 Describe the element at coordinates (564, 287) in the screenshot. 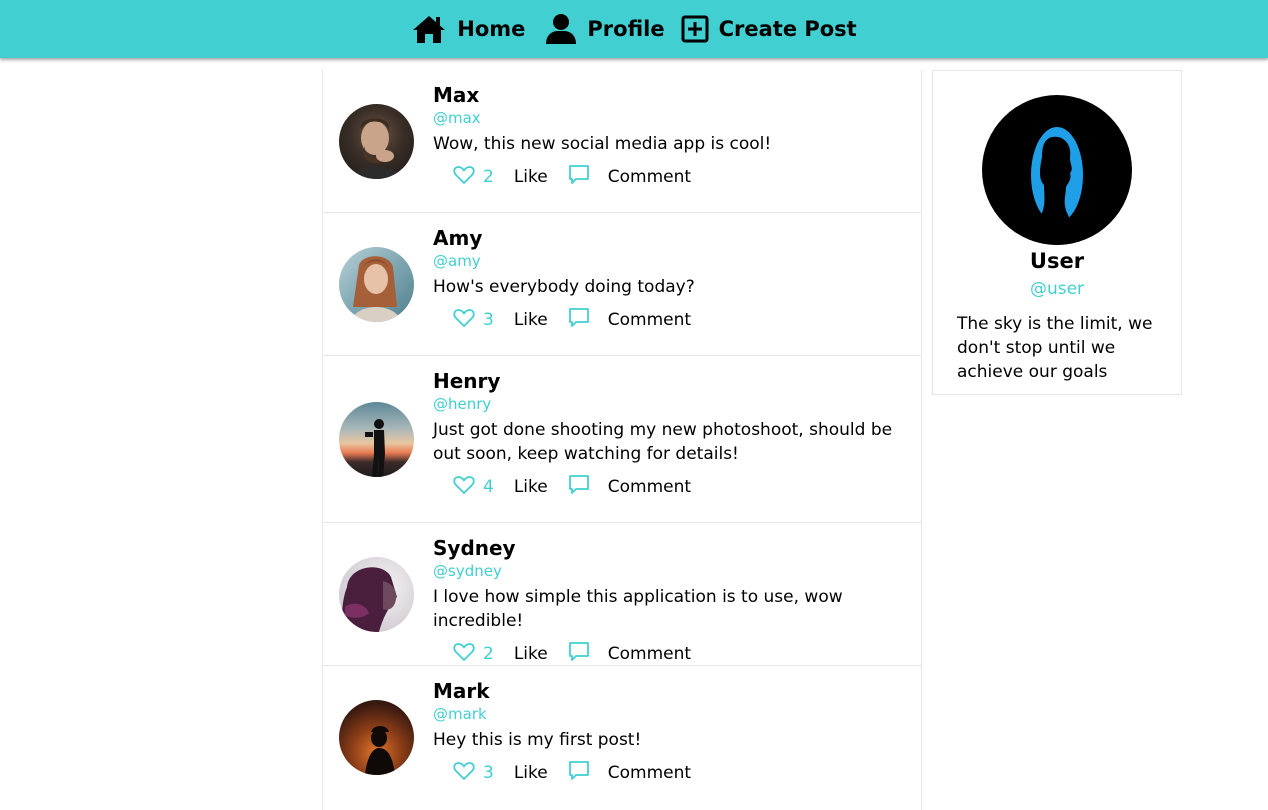

I see `post-text: How's everybody doing today?` at that location.